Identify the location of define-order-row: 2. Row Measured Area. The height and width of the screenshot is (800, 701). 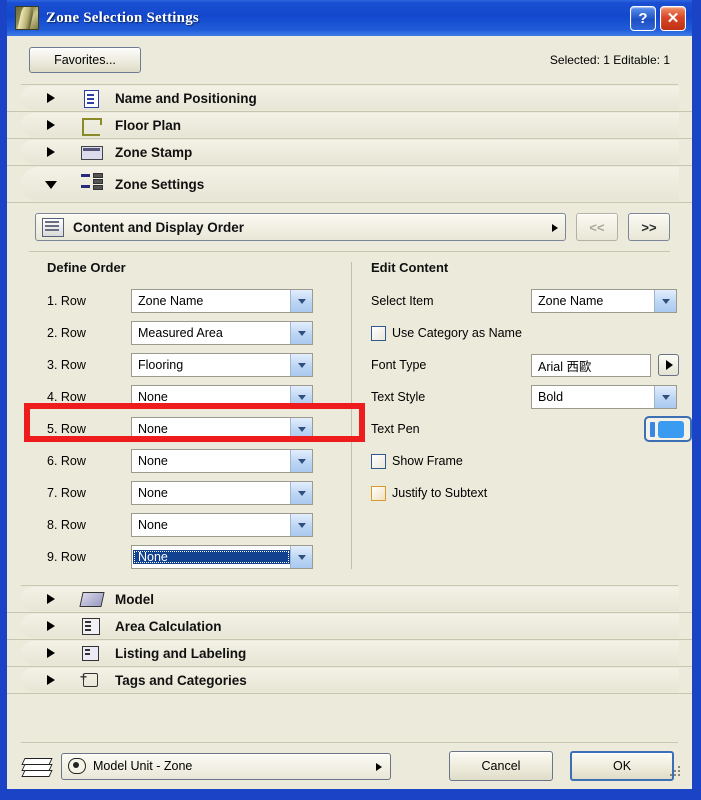
(199, 333).